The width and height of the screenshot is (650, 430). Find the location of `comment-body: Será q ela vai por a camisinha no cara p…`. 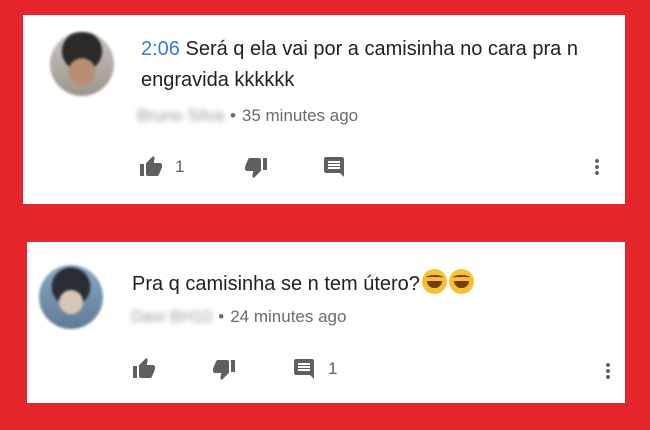

comment-body: Será q ela vai por a camisinha no cara p… is located at coordinates (359, 64).